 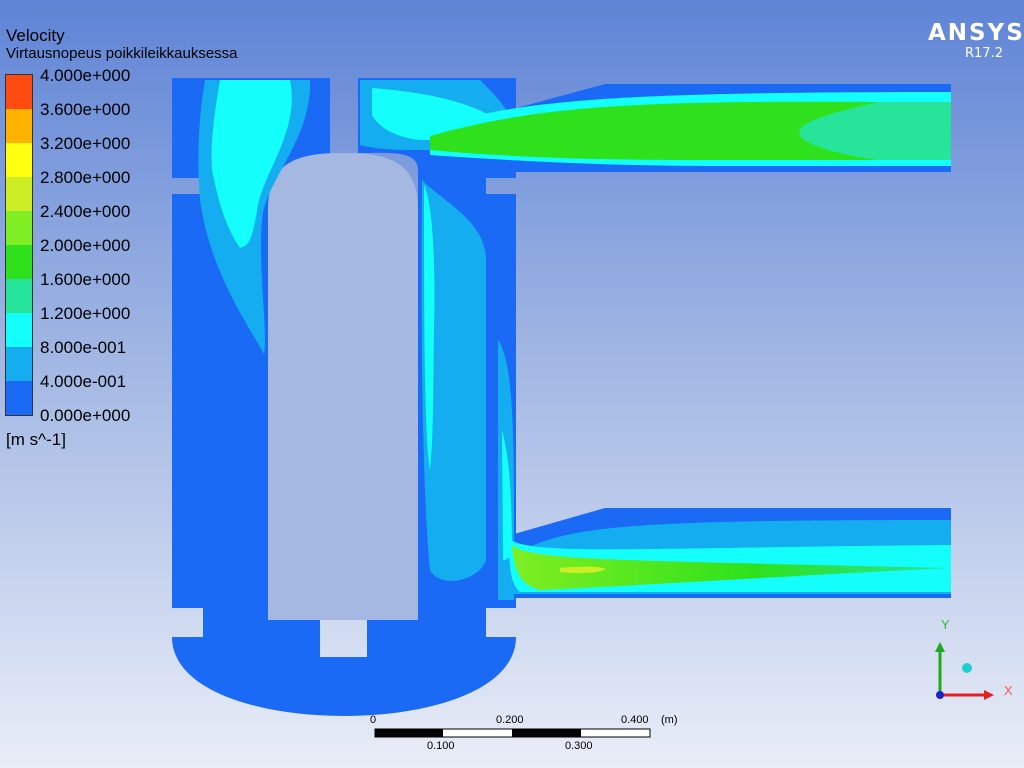 I want to click on axis-triad, so click(x=964, y=671).